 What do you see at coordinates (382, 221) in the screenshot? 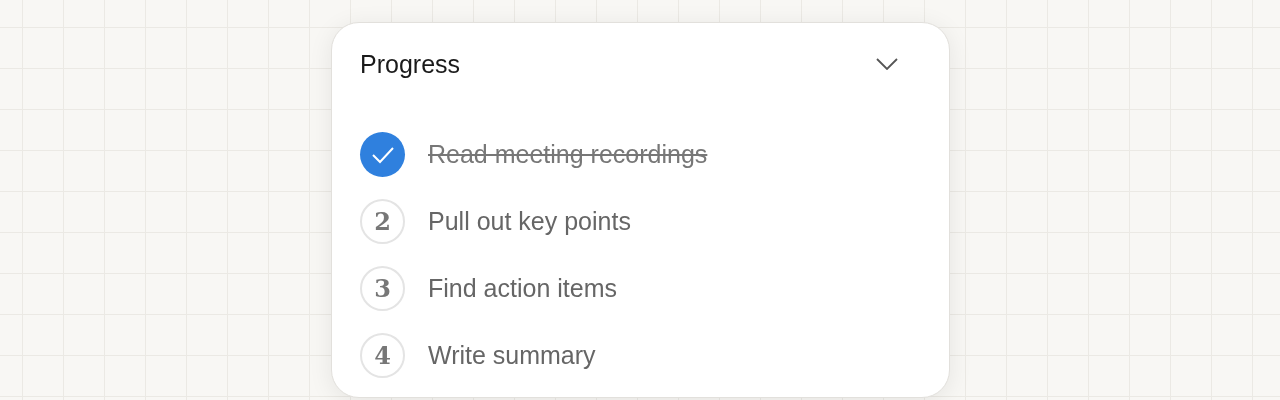
I see `step-number: 2` at bounding box center [382, 221].